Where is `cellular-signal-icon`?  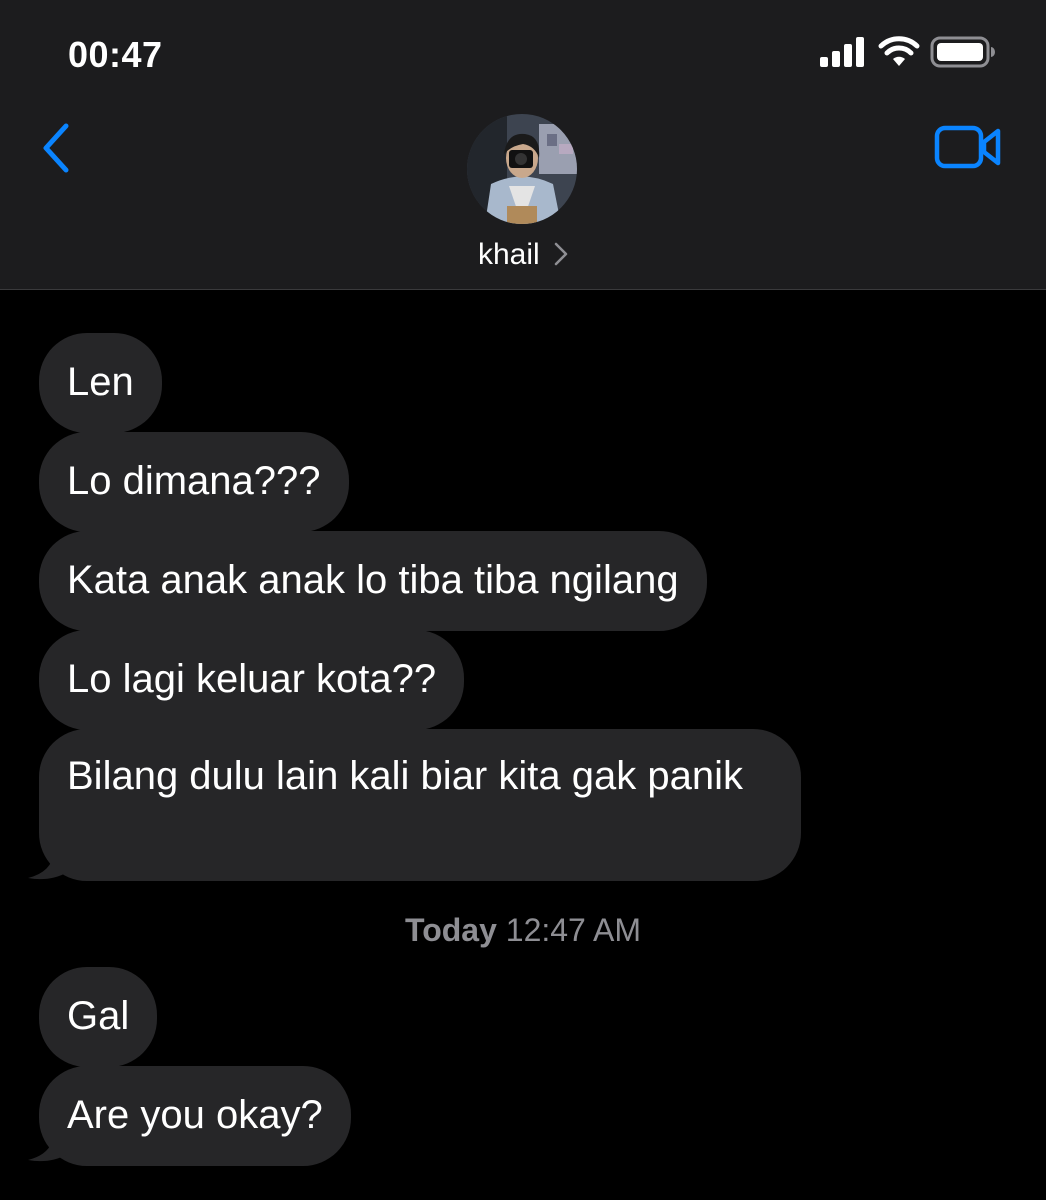 cellular-signal-icon is located at coordinates (842, 52).